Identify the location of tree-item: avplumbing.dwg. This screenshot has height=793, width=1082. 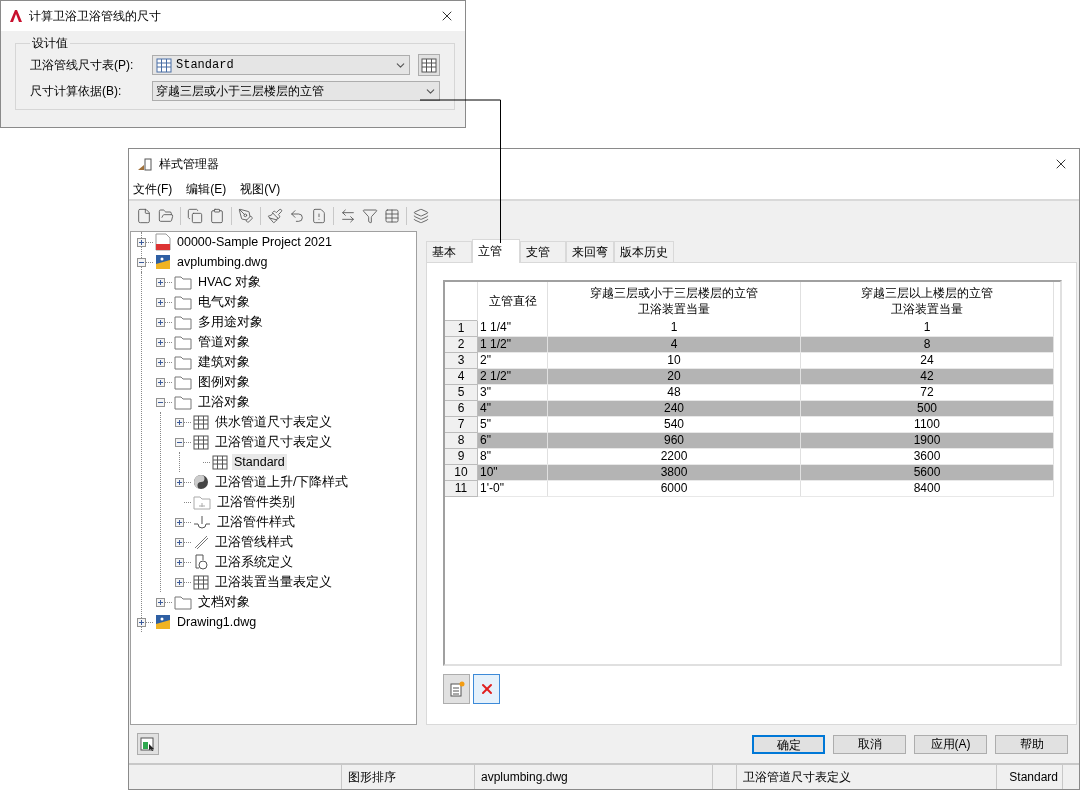
(222, 262).